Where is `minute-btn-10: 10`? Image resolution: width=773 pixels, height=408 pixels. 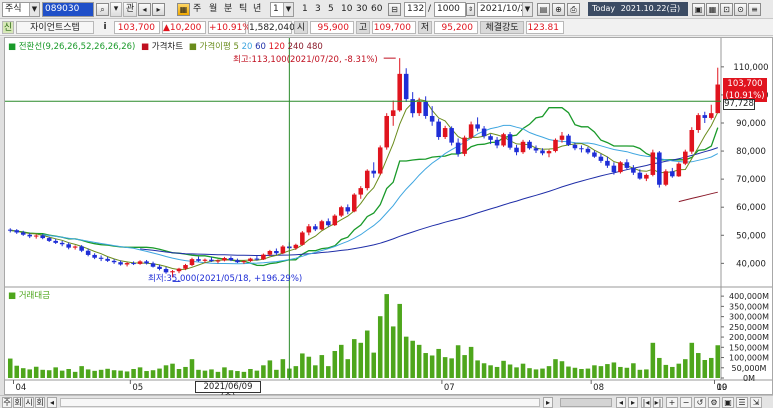 minute-btn-10: 10 is located at coordinates (346, 9).